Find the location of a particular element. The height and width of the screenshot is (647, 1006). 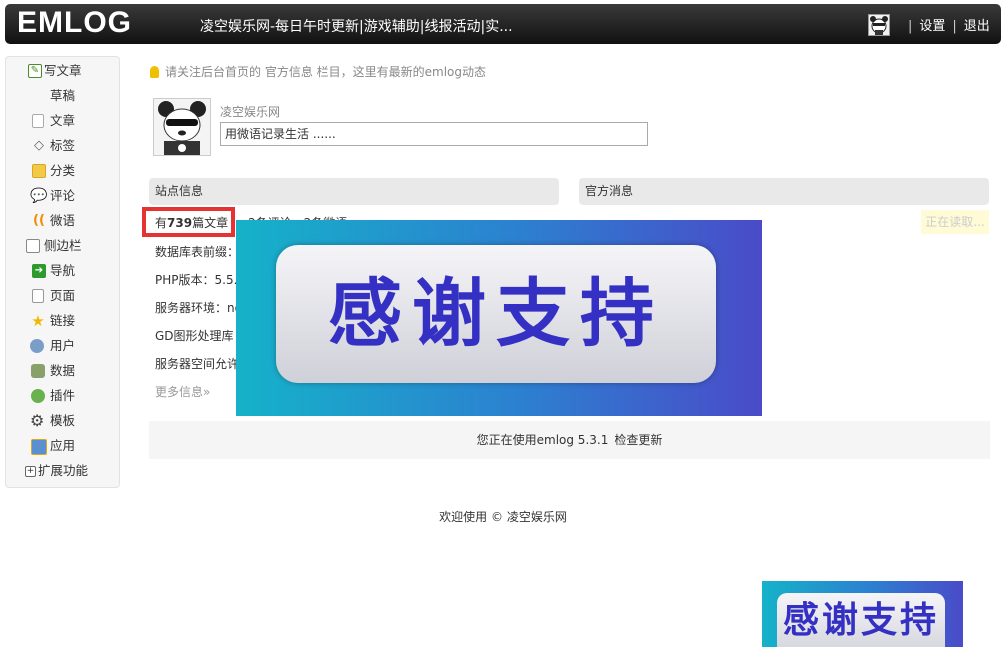

user-name: 凌空娱乐网 is located at coordinates (250, 112).